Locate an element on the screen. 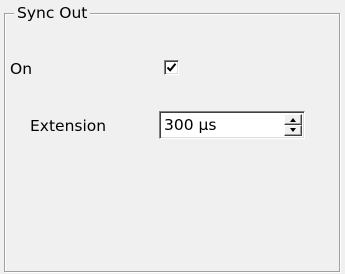 The image size is (345, 274). spin-up-button is located at coordinates (293, 119).